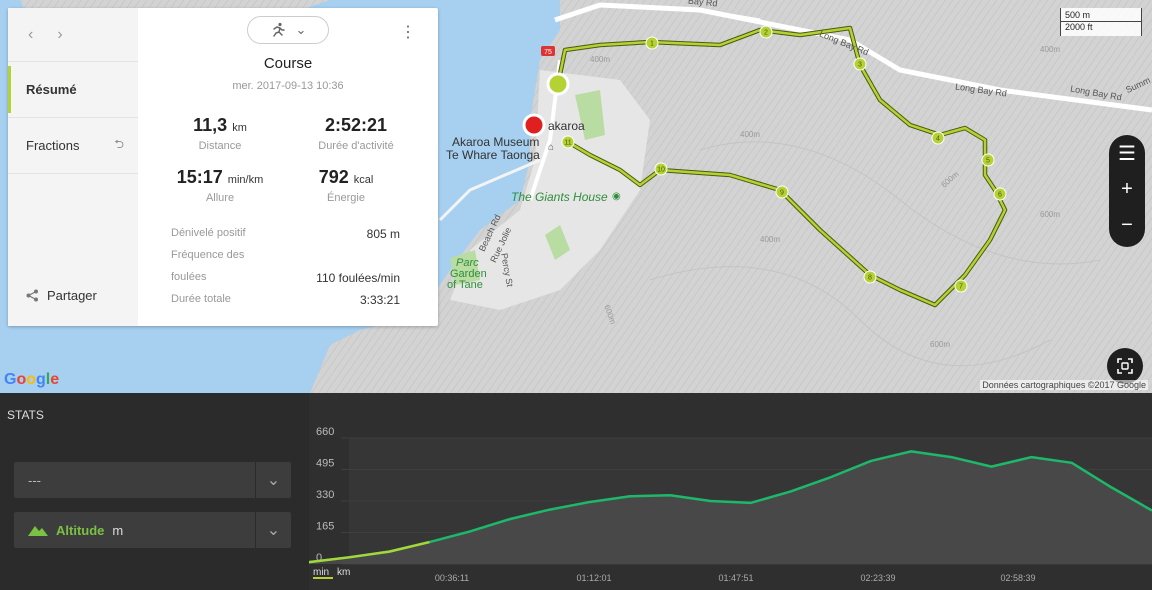  What do you see at coordinates (356, 146) in the screenshot?
I see `duration-label: Durée d'activité` at bounding box center [356, 146].